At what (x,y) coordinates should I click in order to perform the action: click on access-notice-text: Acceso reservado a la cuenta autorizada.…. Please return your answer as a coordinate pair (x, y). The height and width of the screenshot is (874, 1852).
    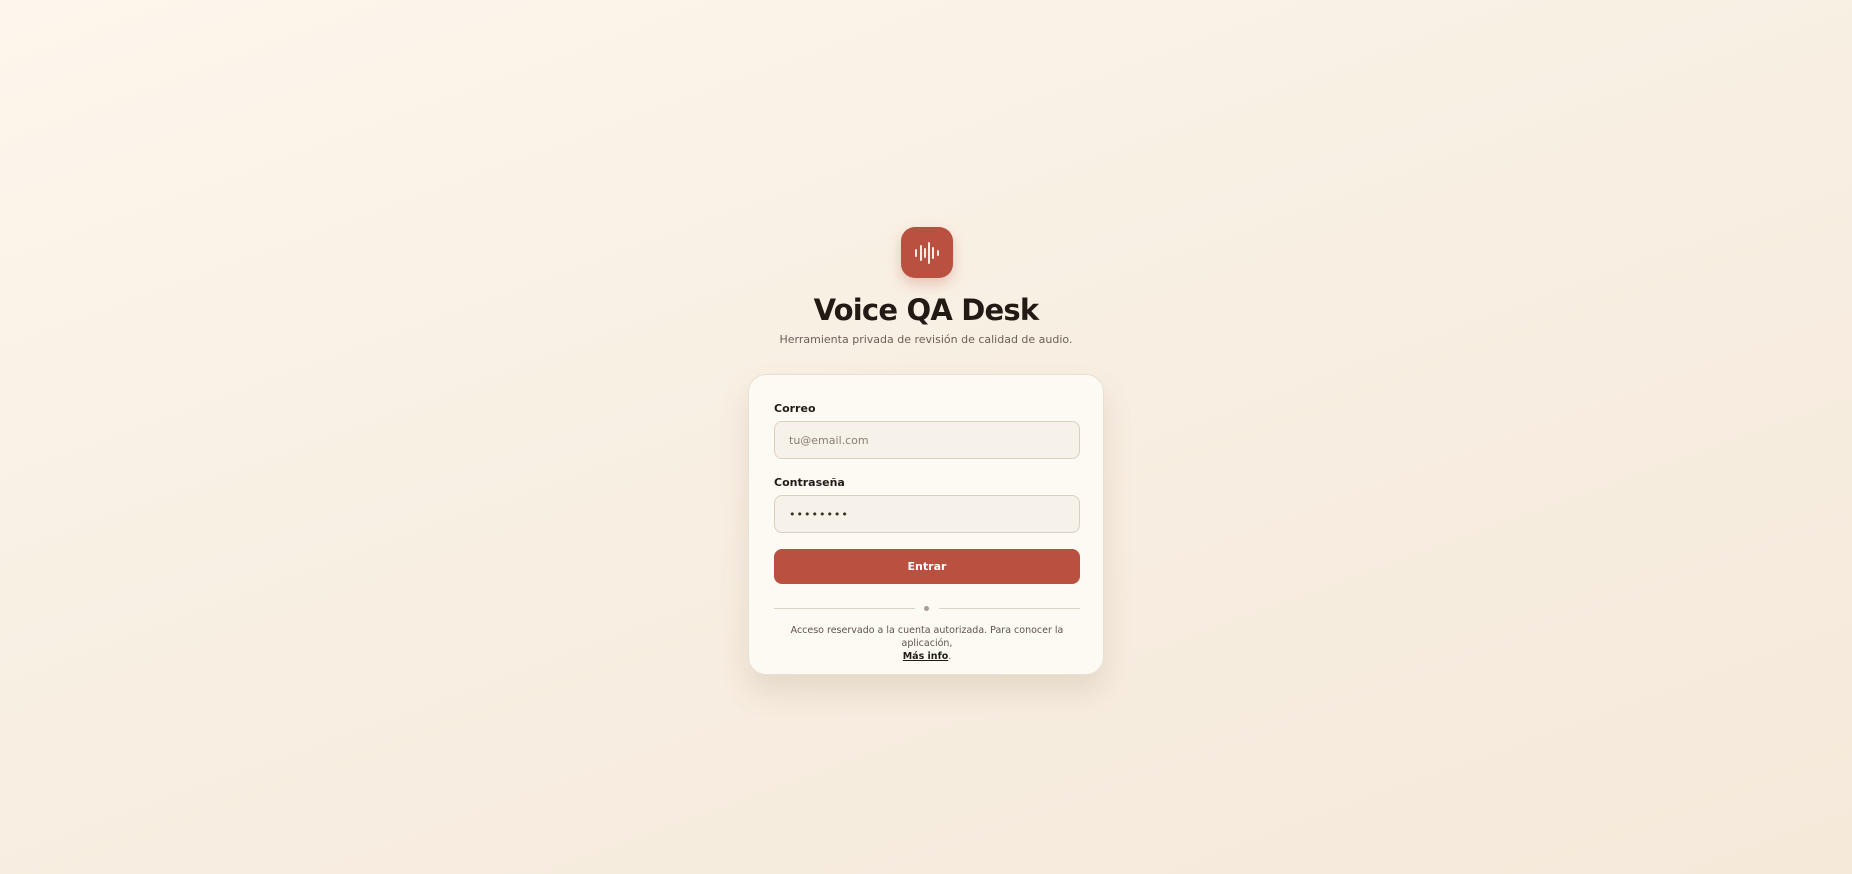
    Looking at the image, I should click on (927, 637).